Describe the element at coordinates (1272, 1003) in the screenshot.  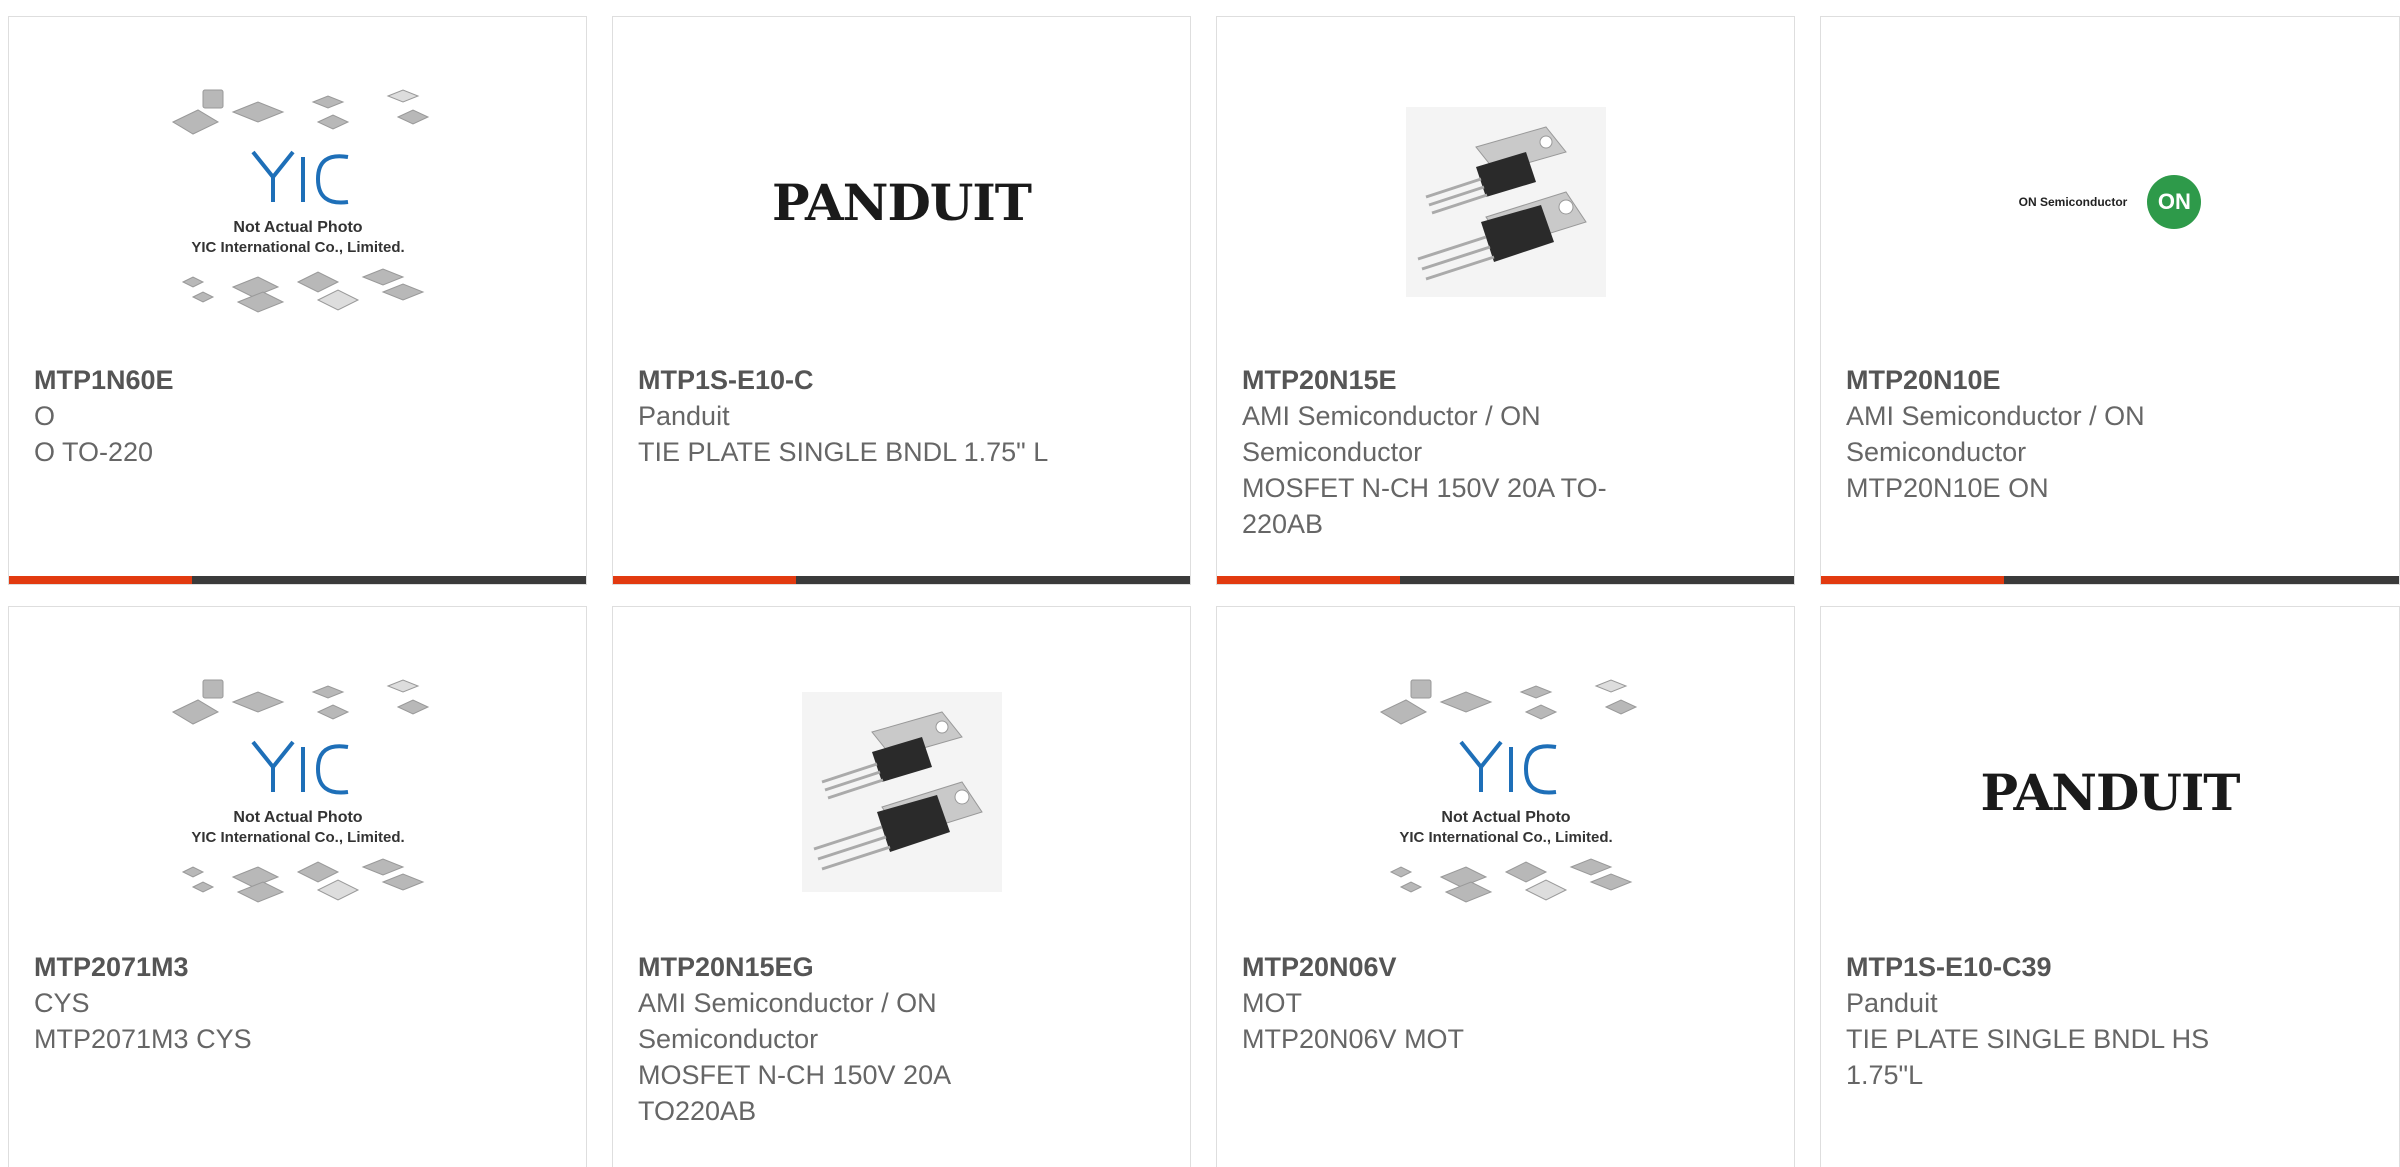
I see `manufacturer: MOT` at that location.